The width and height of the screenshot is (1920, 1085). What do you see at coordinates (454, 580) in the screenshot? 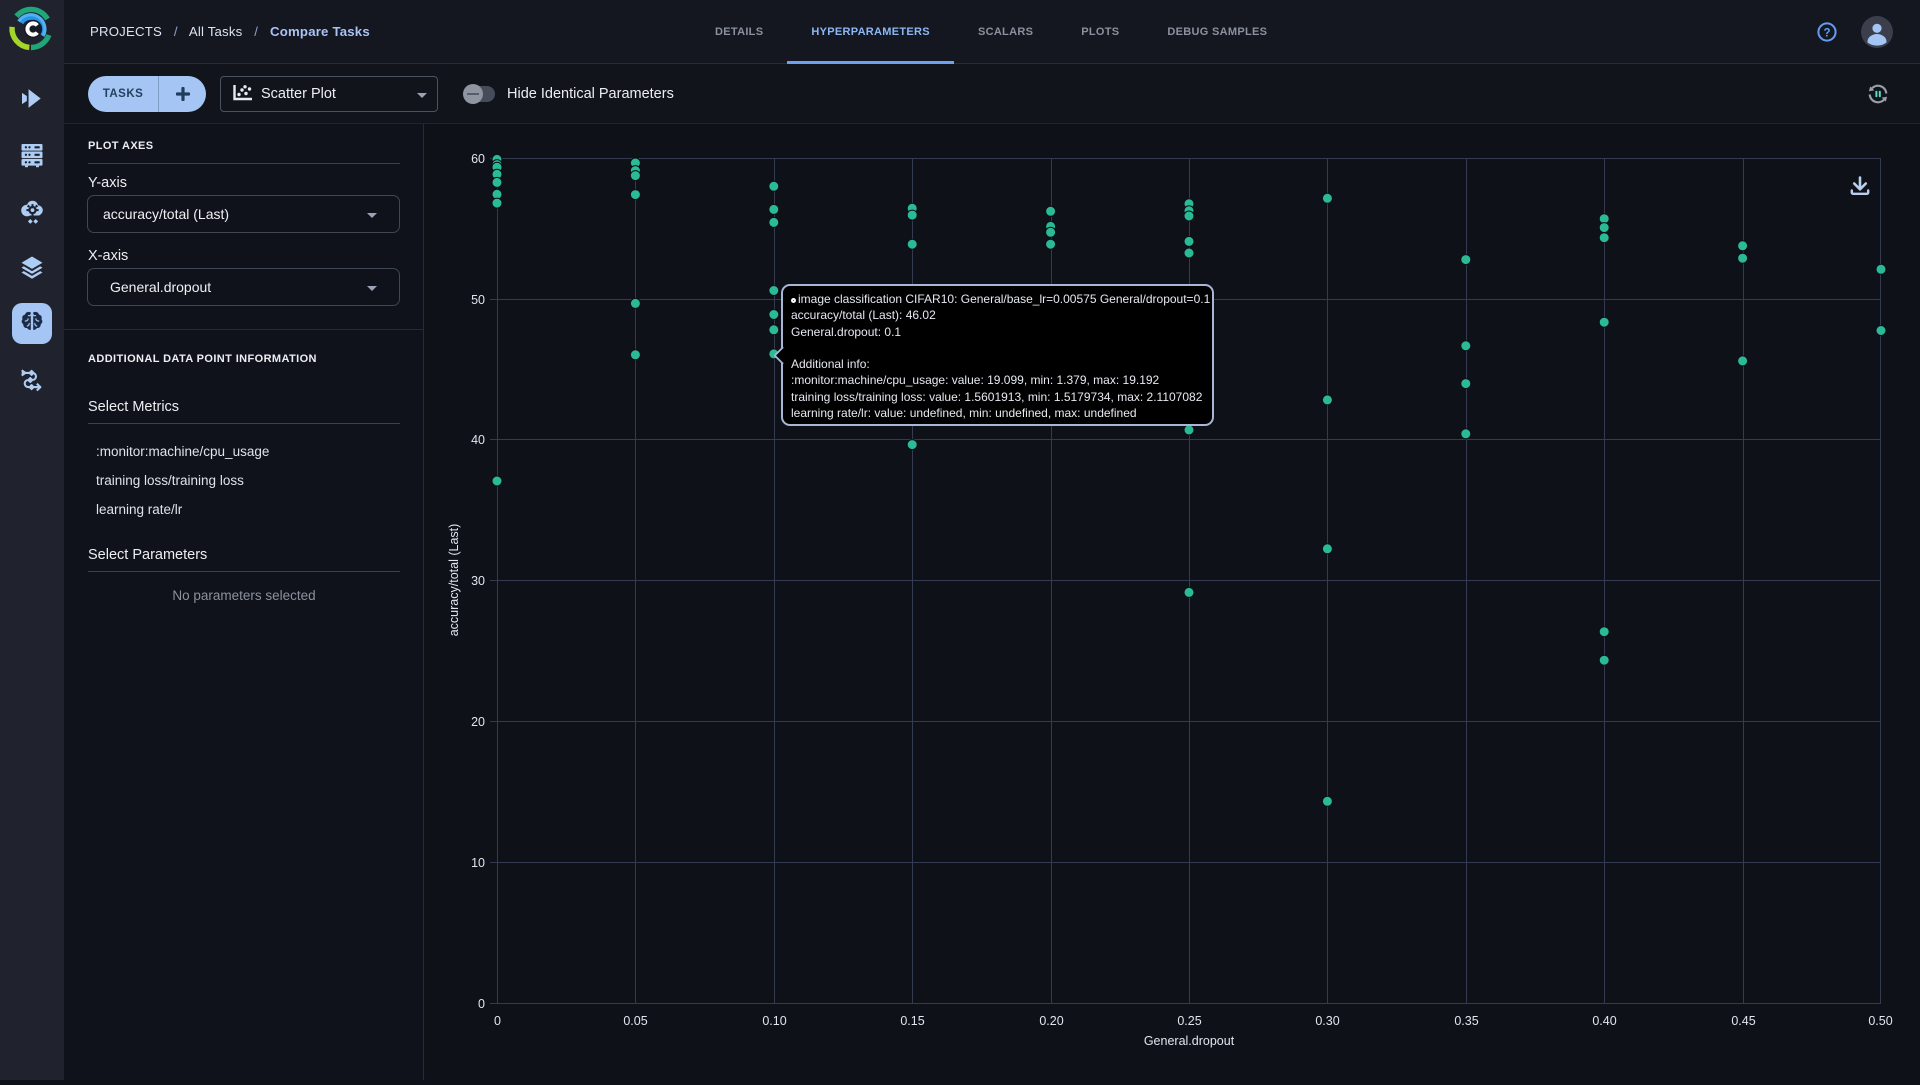
I see `svg-text: accuracy/total (Last)` at bounding box center [454, 580].